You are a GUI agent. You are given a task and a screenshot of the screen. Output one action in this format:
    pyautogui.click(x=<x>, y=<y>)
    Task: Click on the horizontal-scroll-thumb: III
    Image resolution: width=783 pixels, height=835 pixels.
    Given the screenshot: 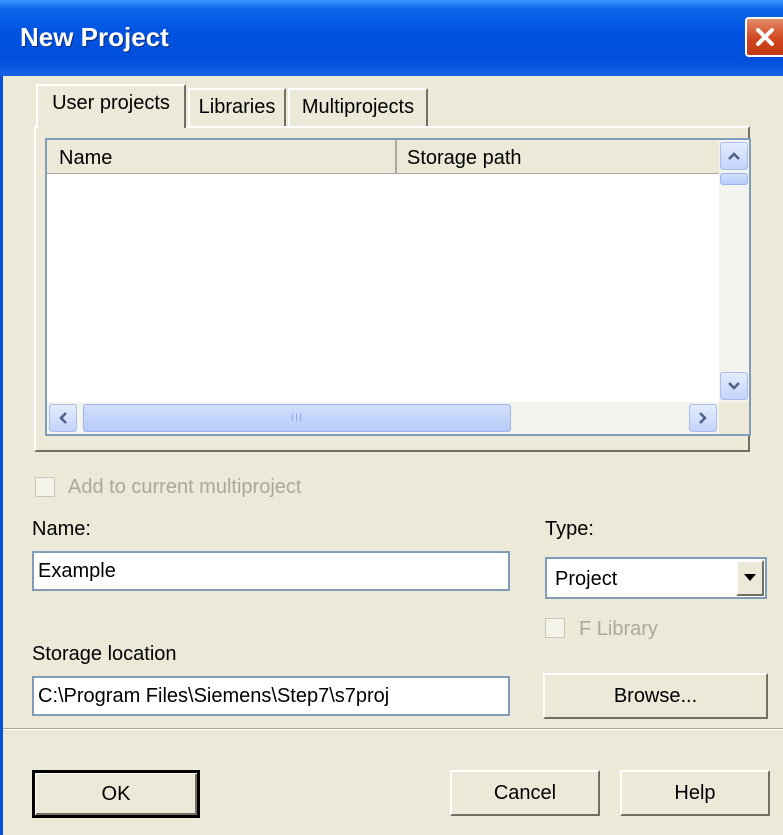 What is the action you would take?
    pyautogui.click(x=297, y=418)
    